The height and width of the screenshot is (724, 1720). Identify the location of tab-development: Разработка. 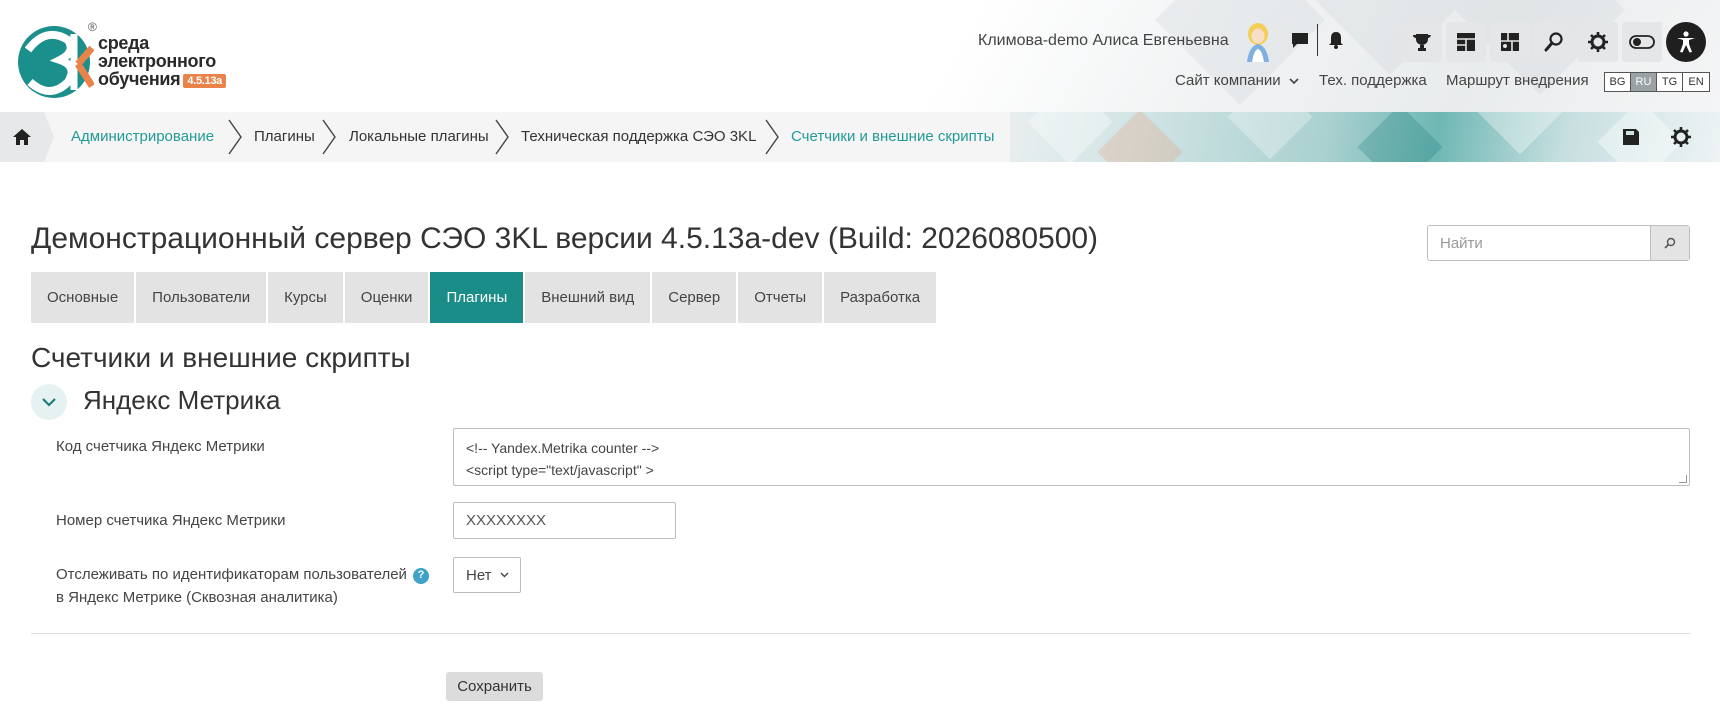
(880, 297).